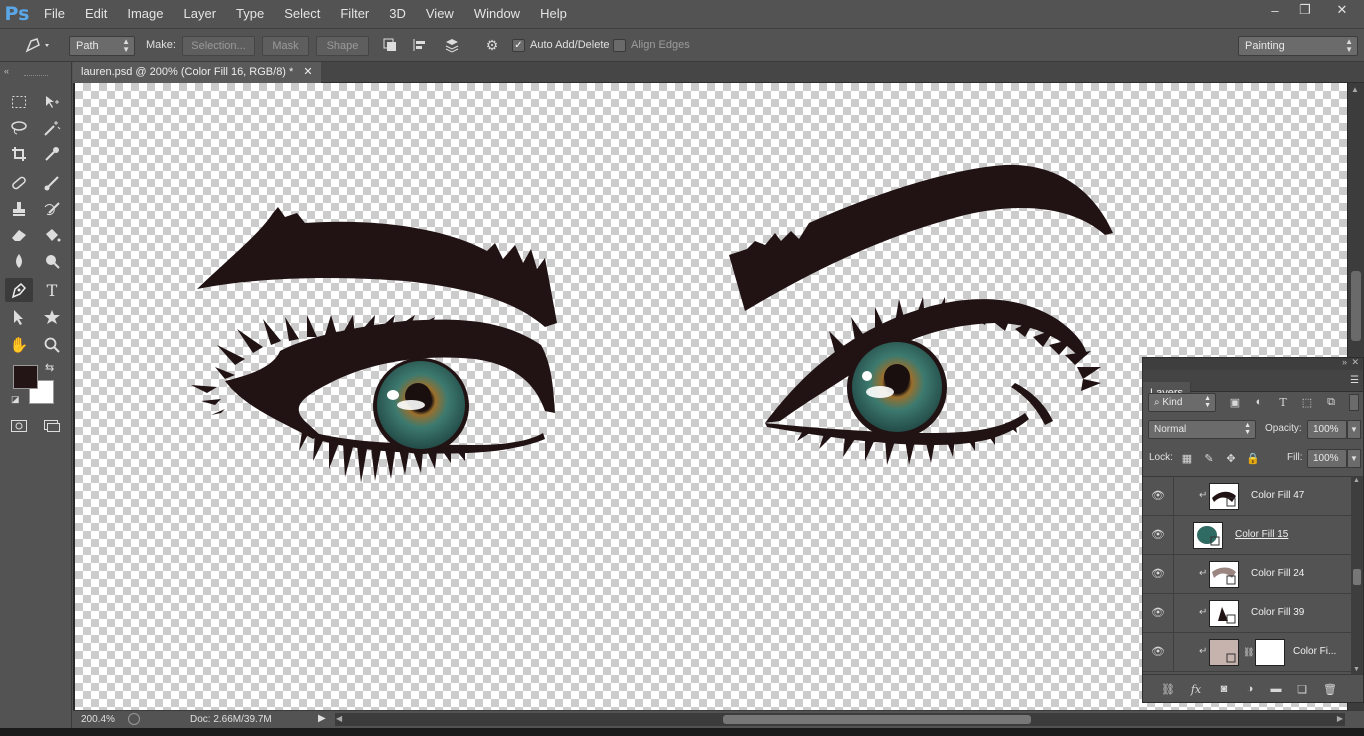 Image resolution: width=1364 pixels, height=736 pixels. I want to click on type-tool-icon: T, so click(52, 290).